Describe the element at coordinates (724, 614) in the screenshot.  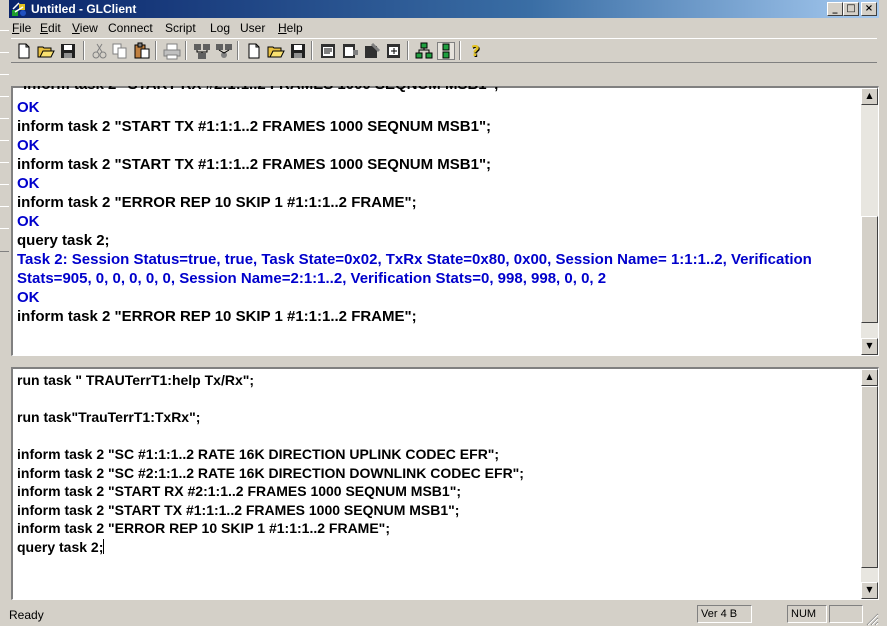
I see `version-panel: Ver 4 B` at that location.